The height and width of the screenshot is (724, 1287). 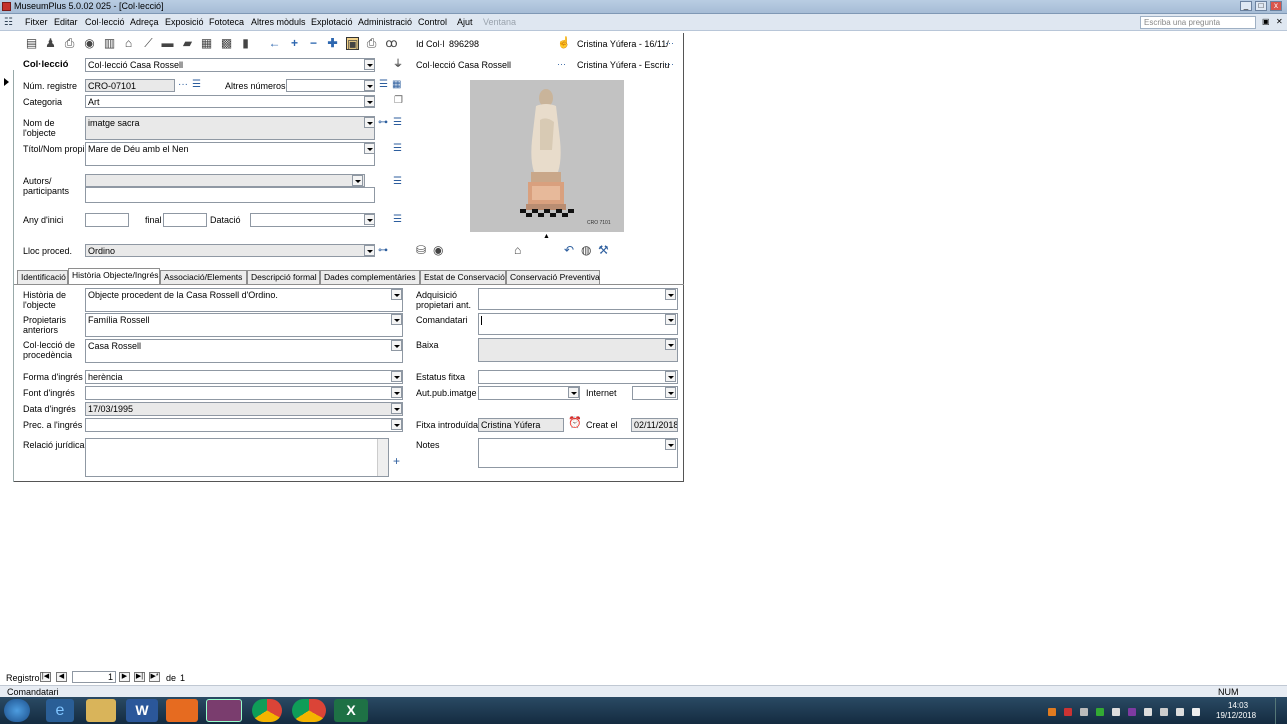 What do you see at coordinates (385, 22) in the screenshot?
I see `menu-administracio: Administració` at bounding box center [385, 22].